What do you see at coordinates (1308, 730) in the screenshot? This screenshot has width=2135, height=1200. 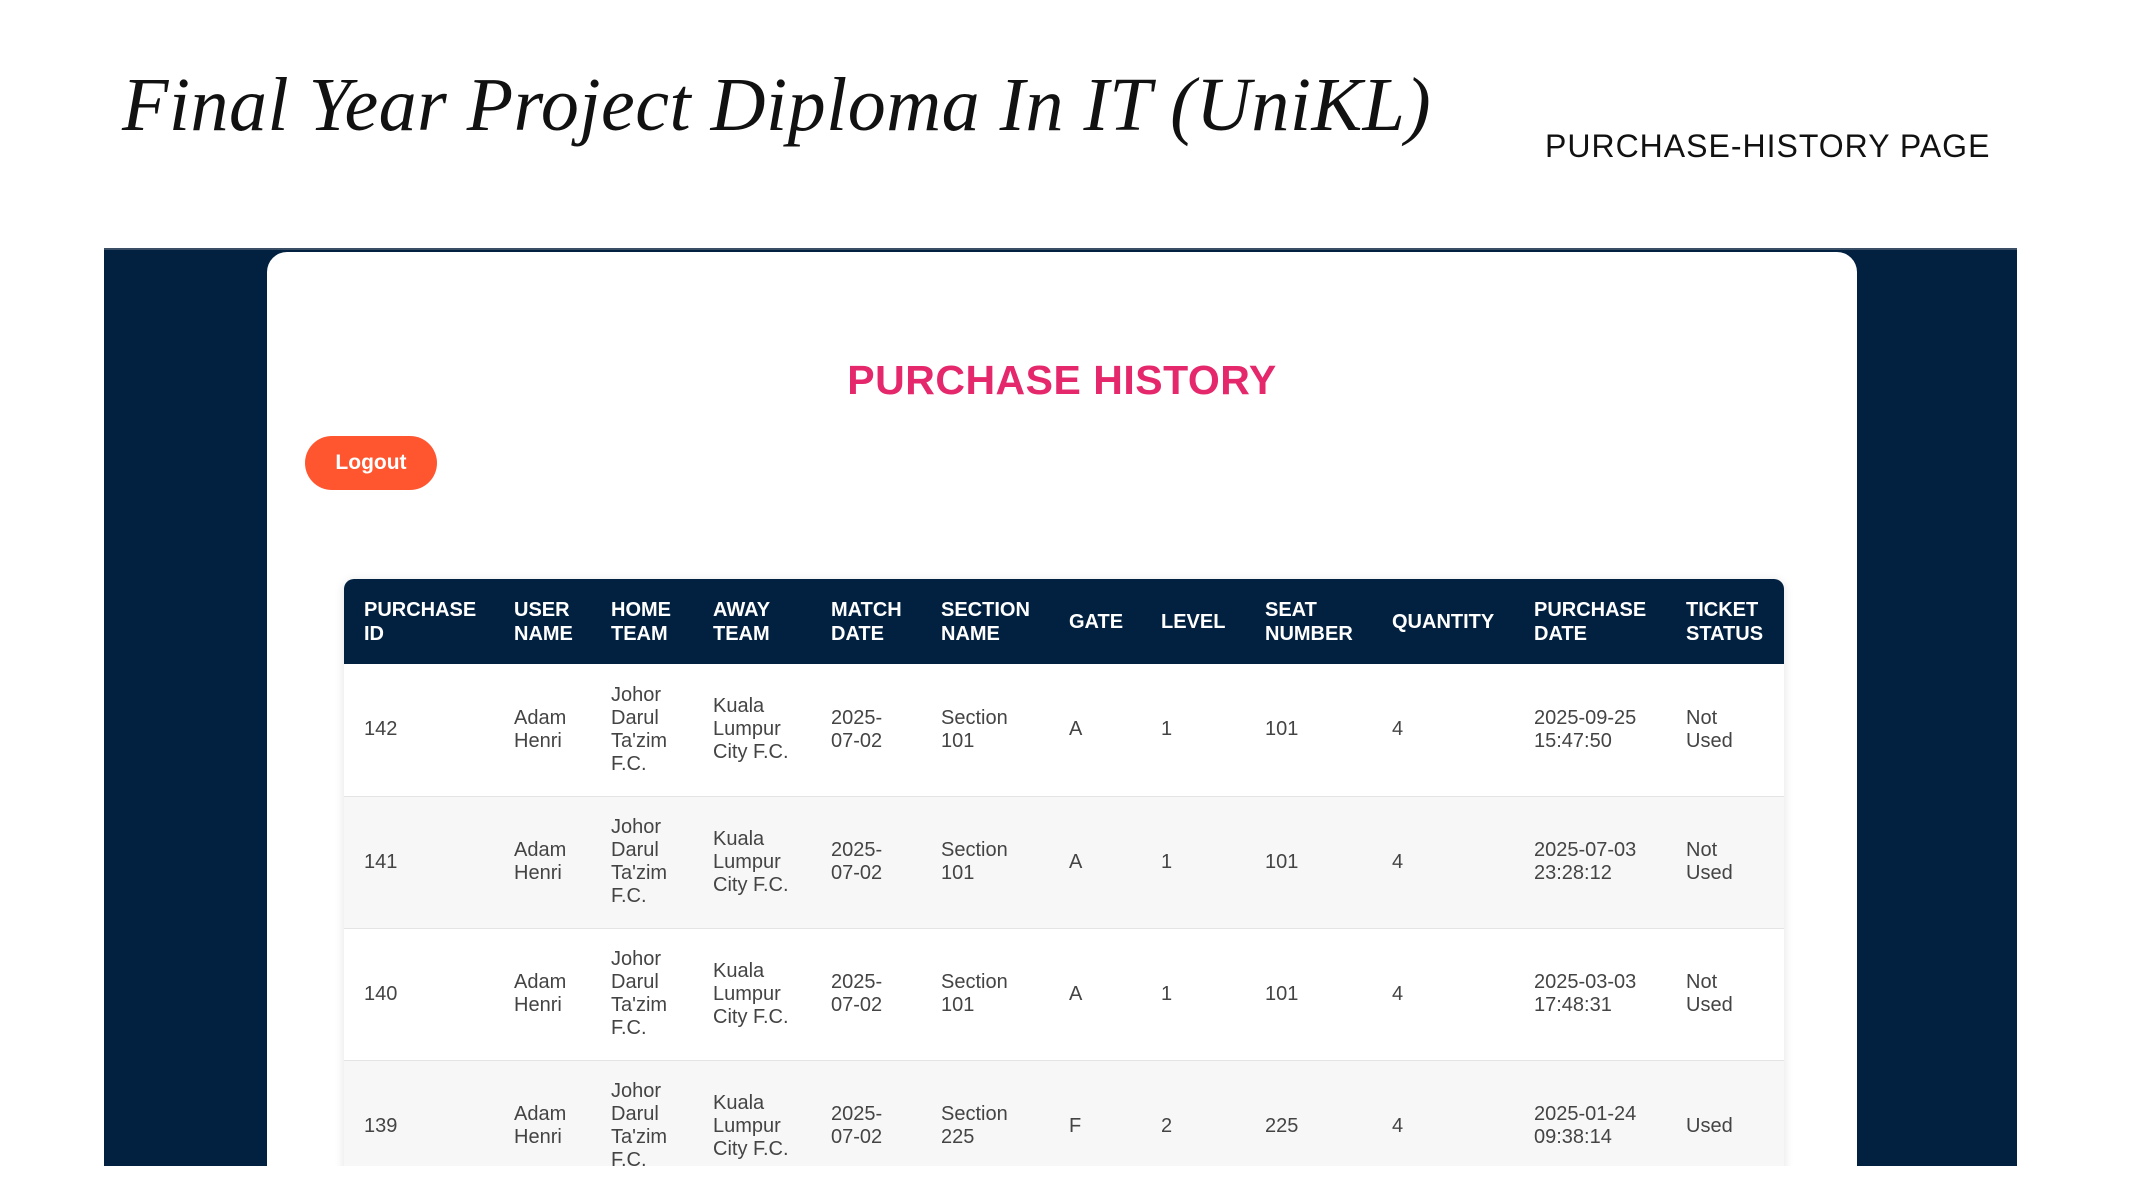 I see `seat-number-cell: 101` at bounding box center [1308, 730].